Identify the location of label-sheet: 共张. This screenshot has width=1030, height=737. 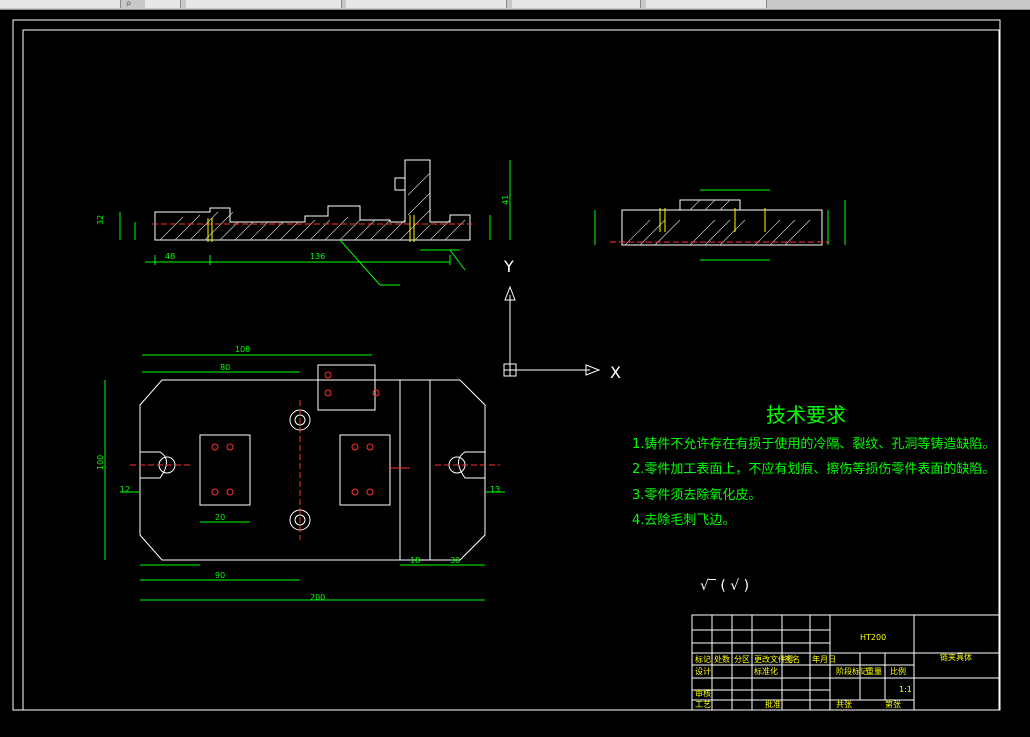
(844, 704).